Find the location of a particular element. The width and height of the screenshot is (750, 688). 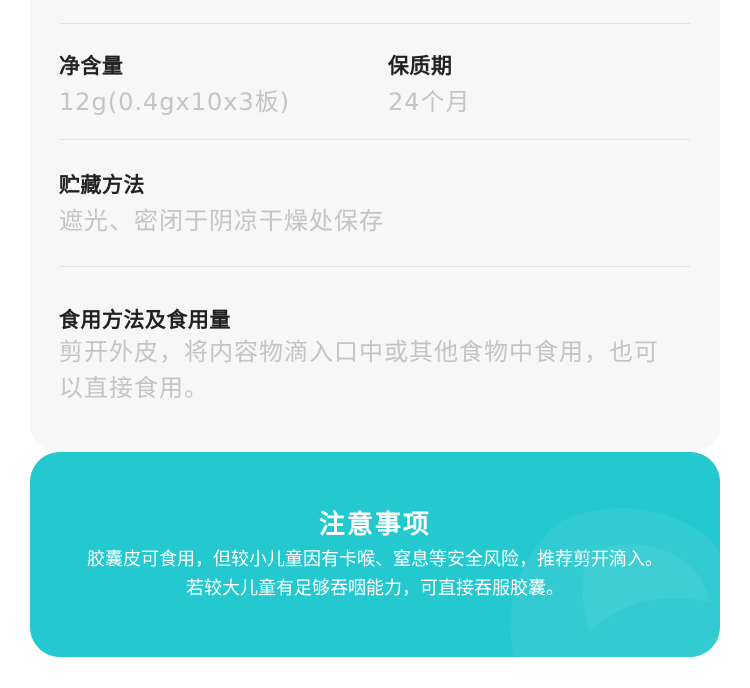

usage-value: 剪开外皮，将内容物滴入口中或其他食物中食用，也可以直接食用。 is located at coordinates (359, 370).